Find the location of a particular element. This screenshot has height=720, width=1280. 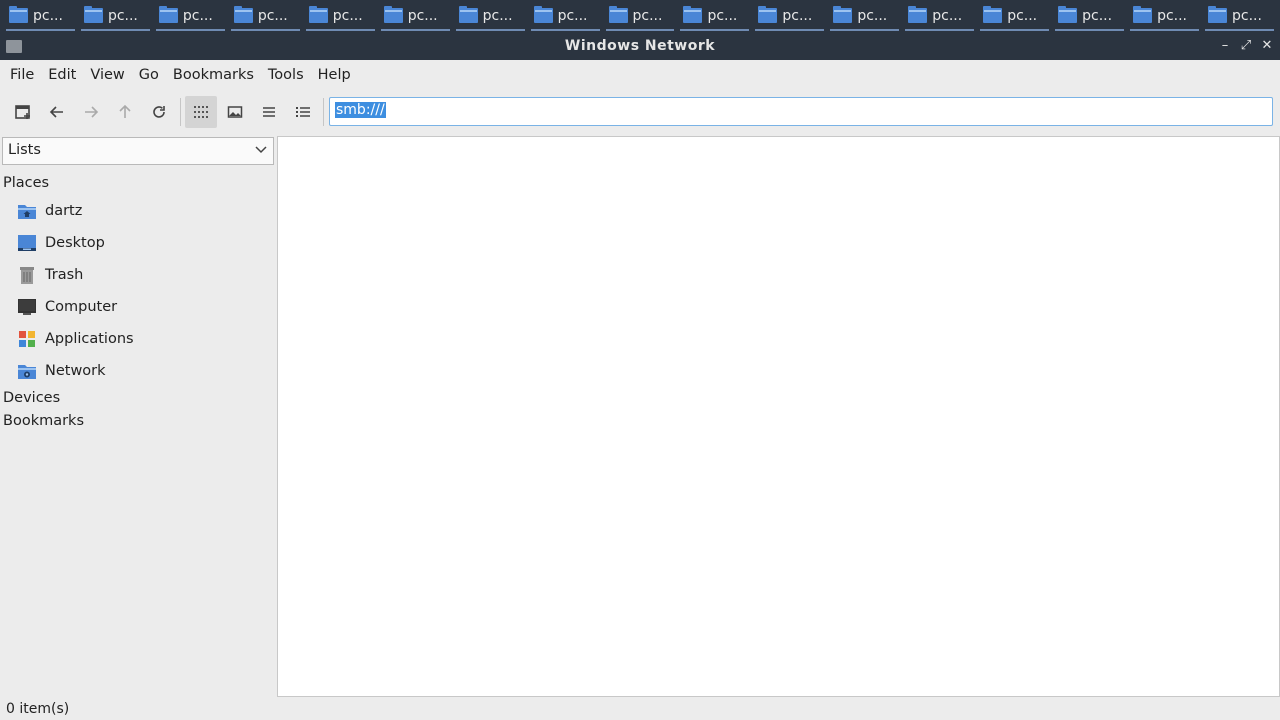

back-icon is located at coordinates (56, 112).